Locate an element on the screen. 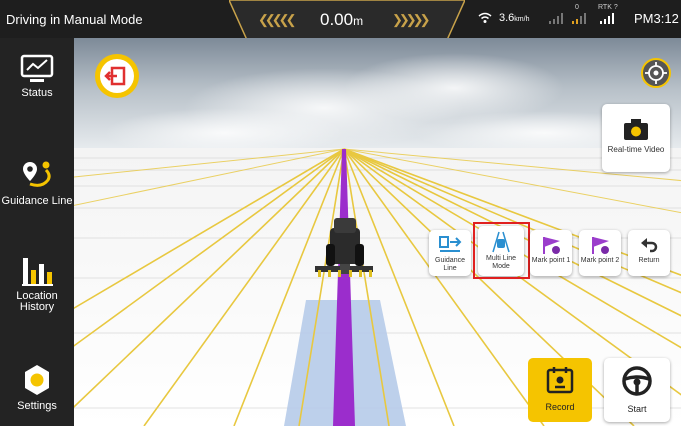 Image resolution: width=681 pixels, height=426 pixels. left-chevrons-icon: ❮❮❮❮❮ is located at coordinates (277, 19).